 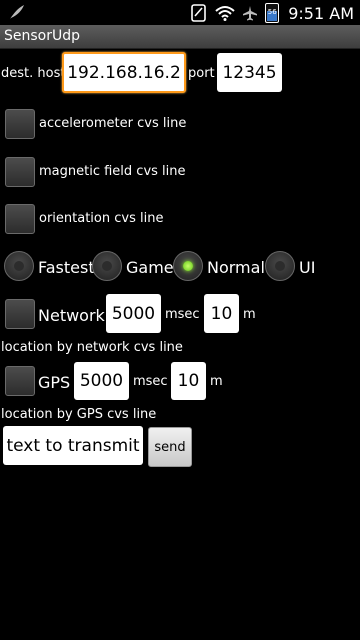 What do you see at coordinates (188, 266) in the screenshot?
I see `radio-normal` at bounding box center [188, 266].